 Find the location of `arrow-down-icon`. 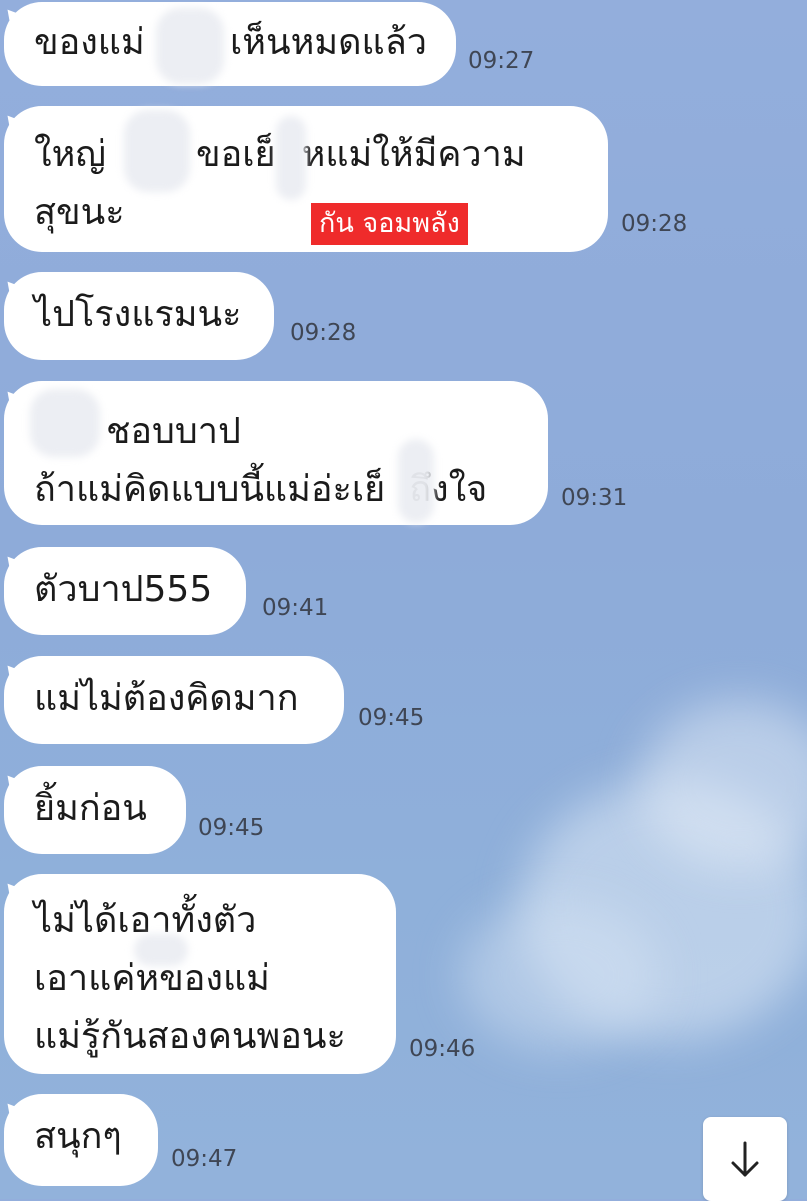

arrow-down-icon is located at coordinates (745, 1159).